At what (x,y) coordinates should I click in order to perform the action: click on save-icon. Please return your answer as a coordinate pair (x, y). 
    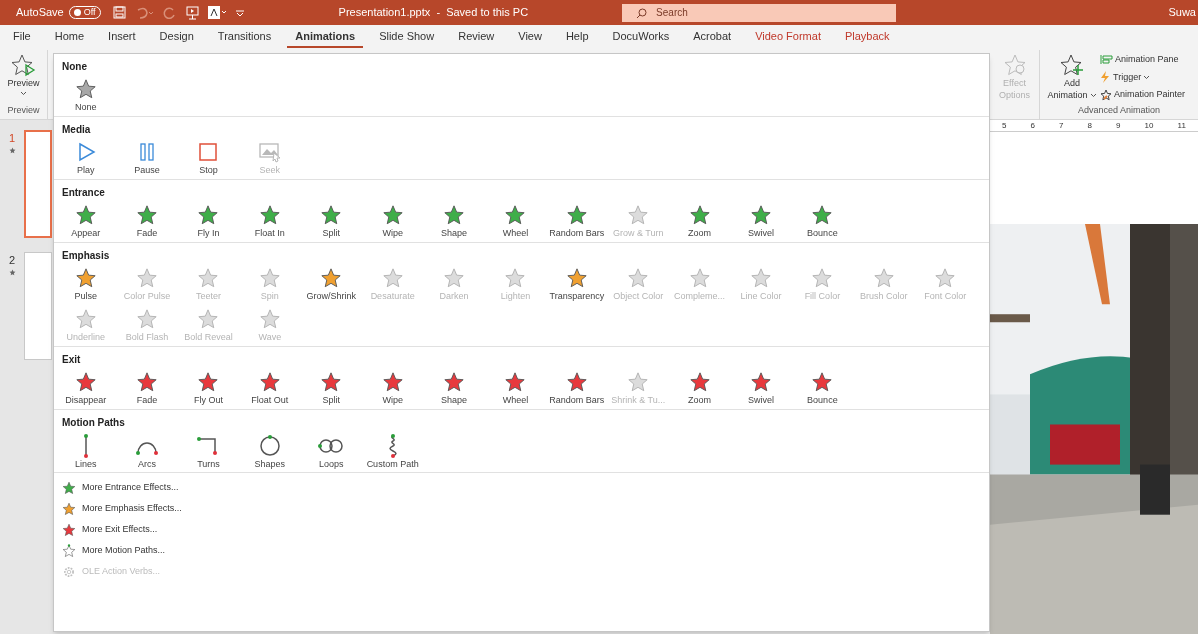
    Looking at the image, I should click on (119, 12).